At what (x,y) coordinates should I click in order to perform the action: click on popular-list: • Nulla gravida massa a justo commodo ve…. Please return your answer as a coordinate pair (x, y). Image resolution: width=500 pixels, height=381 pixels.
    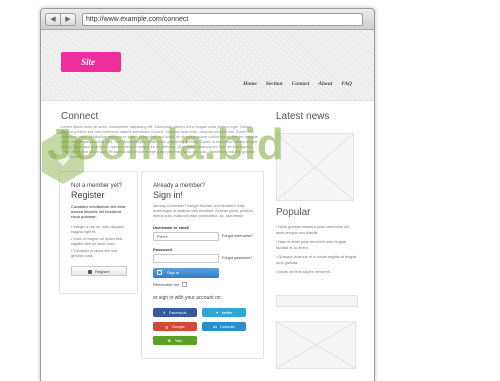
    Looking at the image, I should click on (316, 249).